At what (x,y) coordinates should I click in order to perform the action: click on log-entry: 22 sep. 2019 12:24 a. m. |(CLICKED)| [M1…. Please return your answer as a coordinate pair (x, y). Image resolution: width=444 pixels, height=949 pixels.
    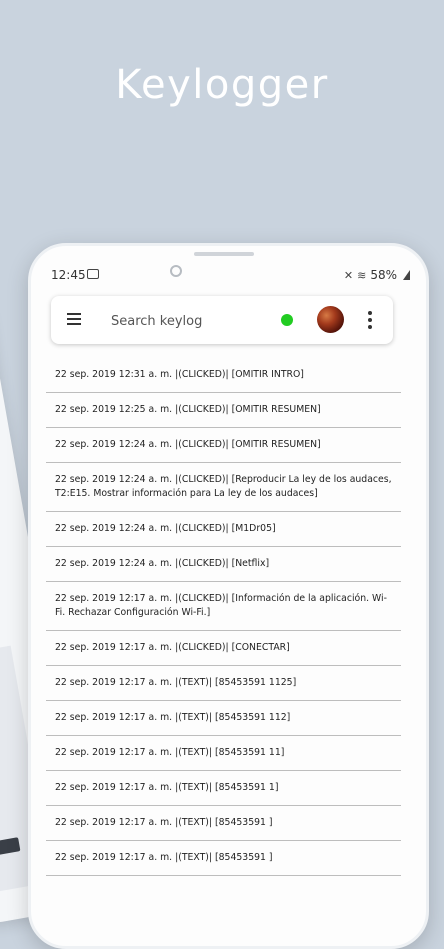
    Looking at the image, I should click on (223, 529).